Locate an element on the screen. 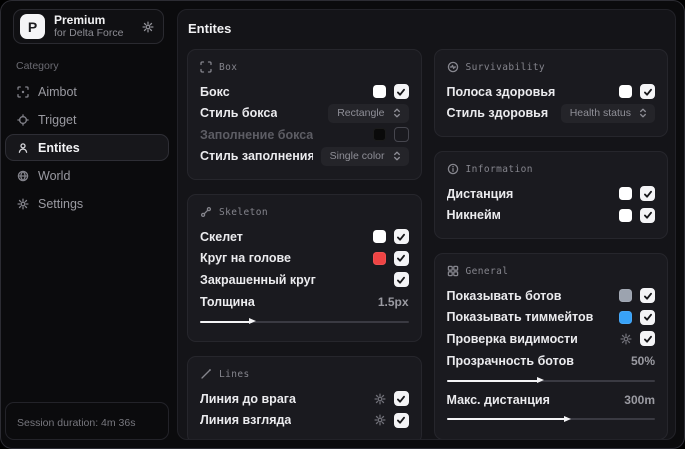  slider-setting-макс-дистанция: Макс. дистанция 300m is located at coordinates (551, 407).